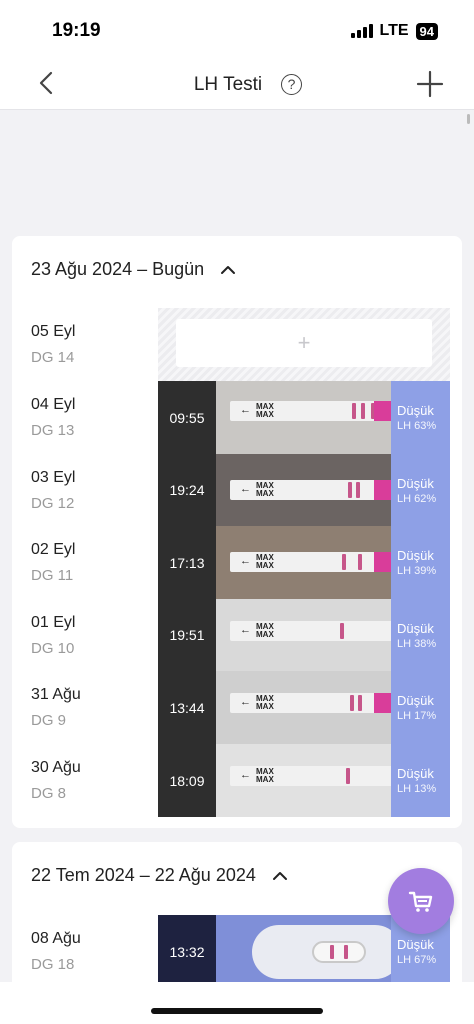 This screenshot has width=474, height=1024. What do you see at coordinates (303, 951) in the screenshot?
I see `test-photo` at bounding box center [303, 951].